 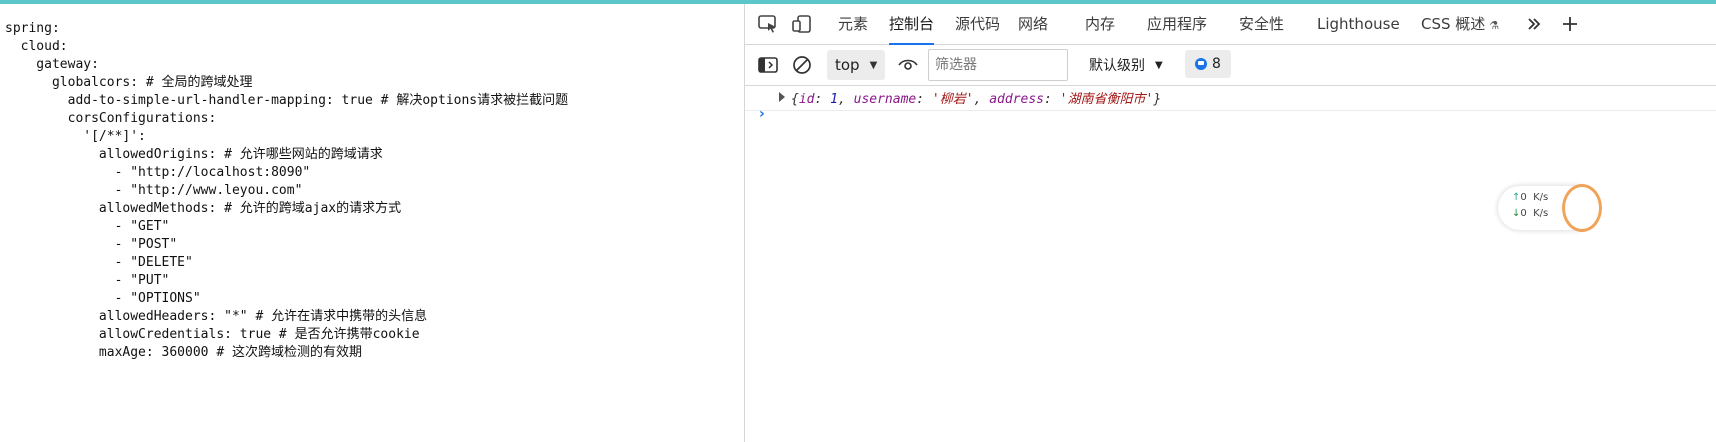 I want to click on console-prompt-chevron-icon: ›, so click(x=762, y=114).